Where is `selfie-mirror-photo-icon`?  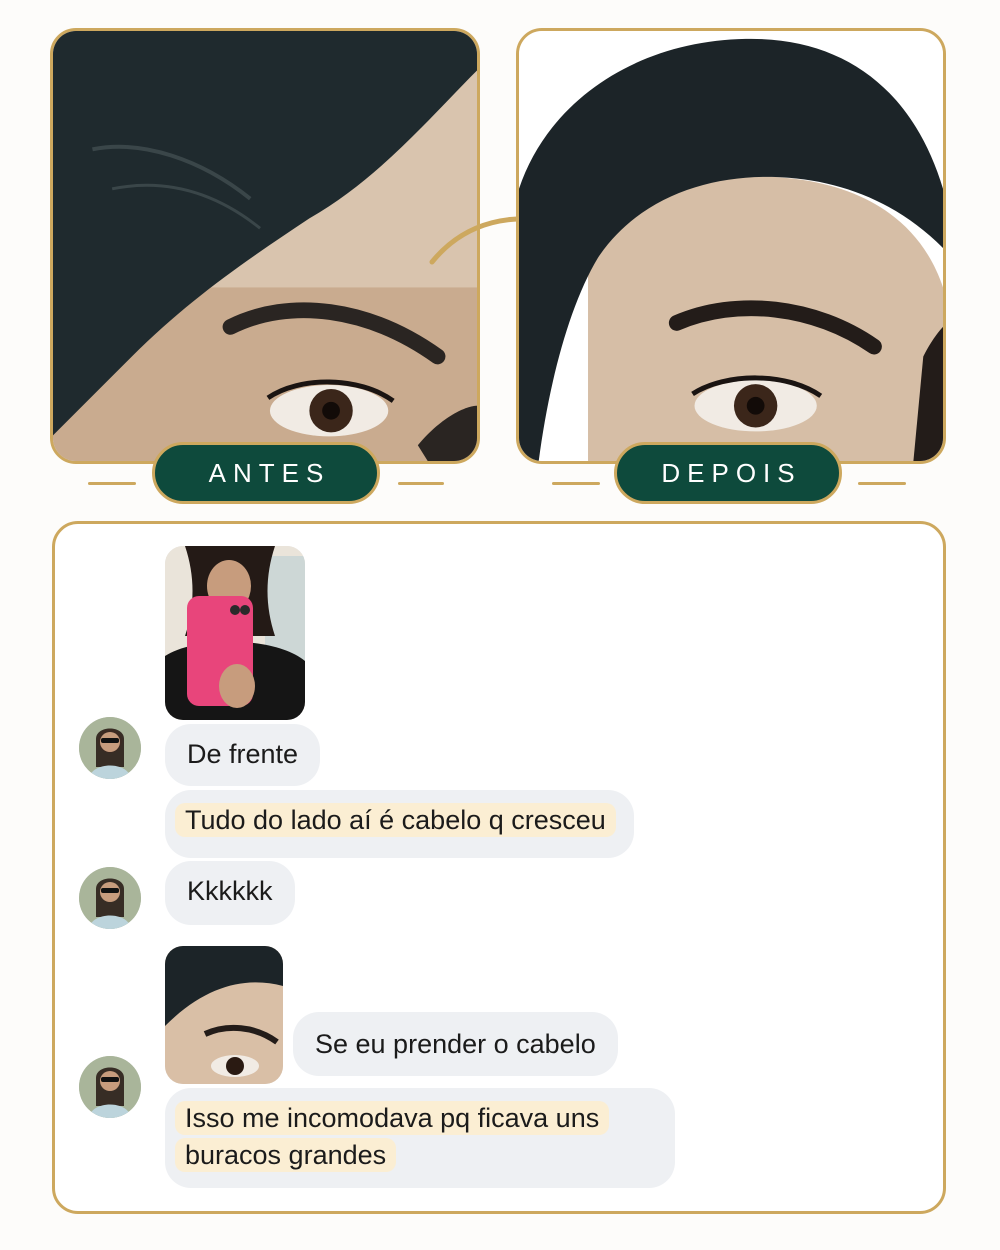 selfie-mirror-photo-icon is located at coordinates (235, 633).